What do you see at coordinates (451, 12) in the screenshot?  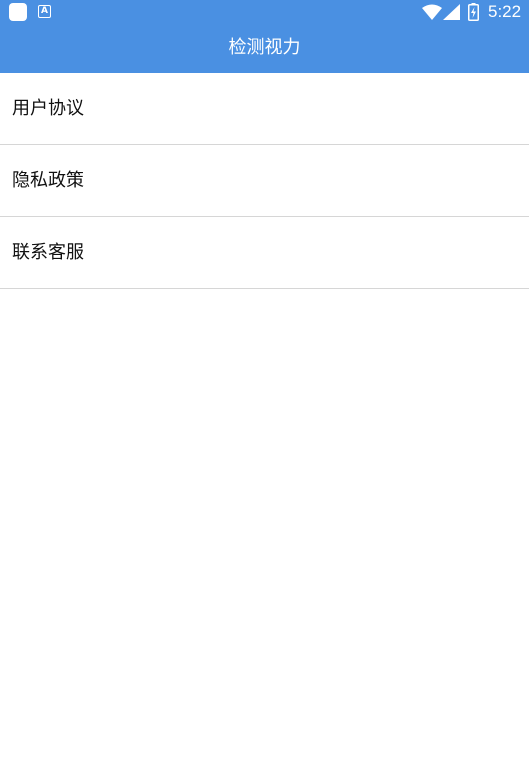 I see `cellular-signal-icon` at bounding box center [451, 12].